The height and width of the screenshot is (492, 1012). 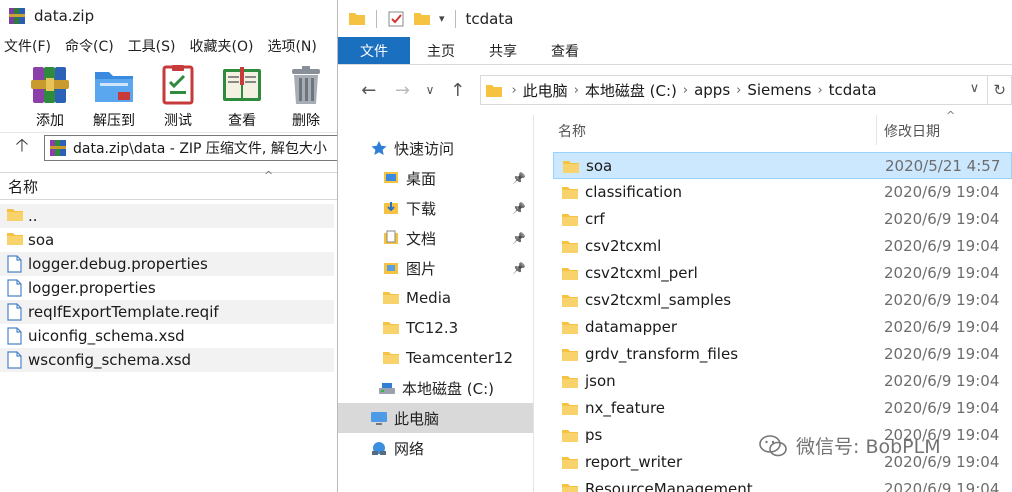 What do you see at coordinates (391, 208) in the screenshot?
I see `download-folder-icon` at bounding box center [391, 208].